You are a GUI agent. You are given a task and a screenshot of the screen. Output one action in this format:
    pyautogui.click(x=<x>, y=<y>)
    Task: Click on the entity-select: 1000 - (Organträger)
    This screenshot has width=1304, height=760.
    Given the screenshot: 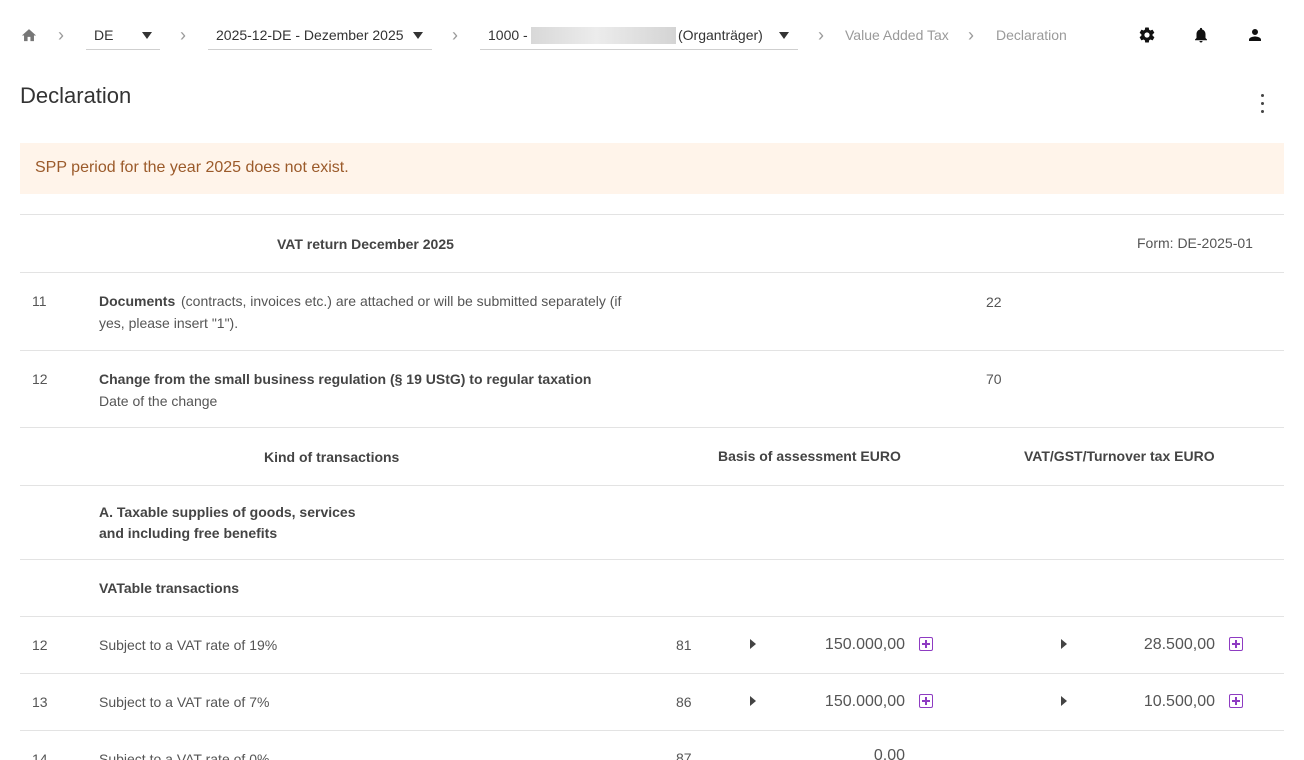 What is the action you would take?
    pyautogui.click(x=639, y=36)
    